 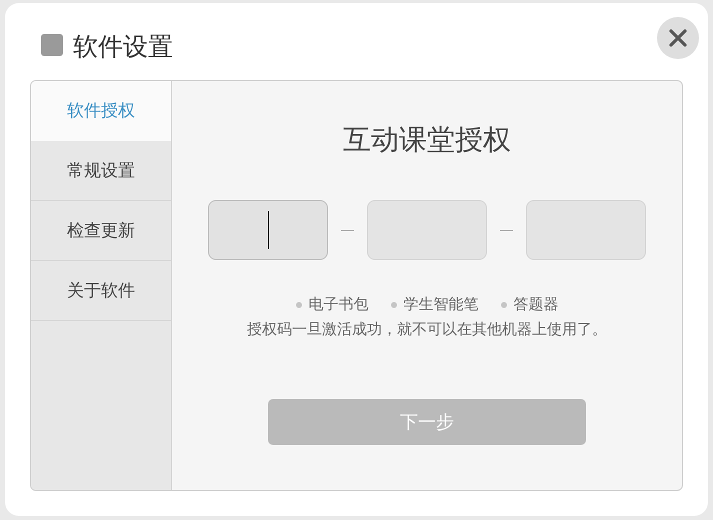 What do you see at coordinates (427, 140) in the screenshot?
I see `heading: 互动课堂授权` at bounding box center [427, 140].